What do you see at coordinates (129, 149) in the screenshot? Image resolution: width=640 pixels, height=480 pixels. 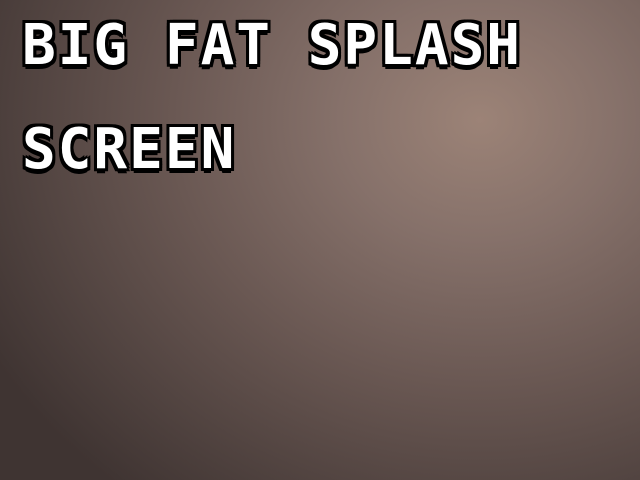 I see `splash-title-line-2: SCREEN` at bounding box center [129, 149].